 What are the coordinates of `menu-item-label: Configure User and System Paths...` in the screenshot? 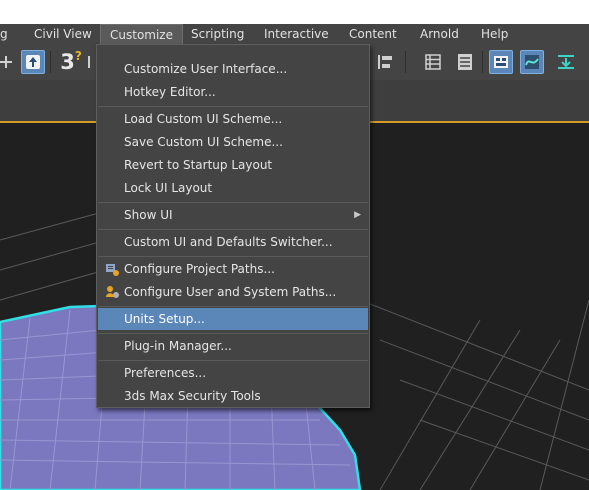 It's located at (230, 292).